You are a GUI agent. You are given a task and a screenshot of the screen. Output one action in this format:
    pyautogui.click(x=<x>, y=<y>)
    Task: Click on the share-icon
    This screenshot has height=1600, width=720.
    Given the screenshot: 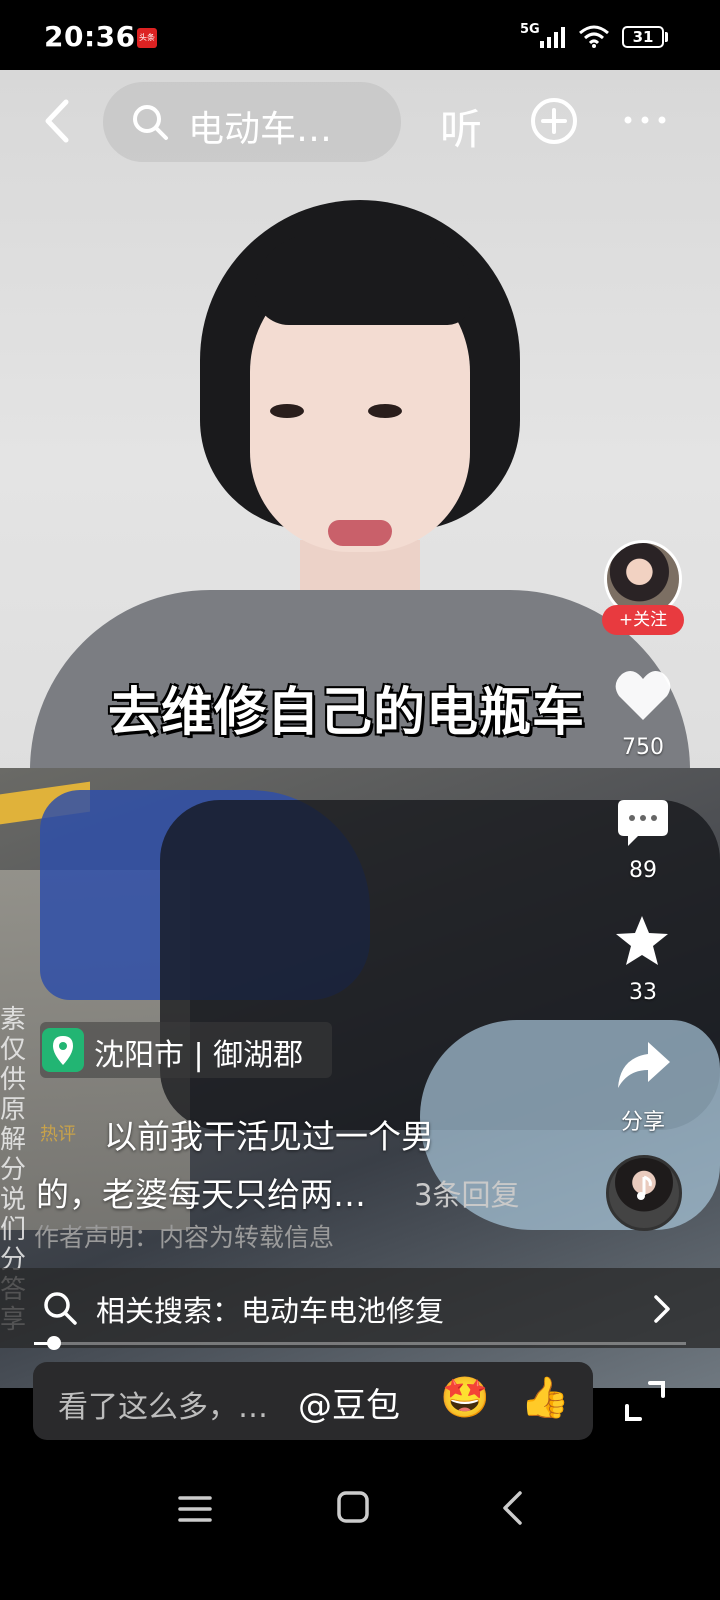 What is the action you would take?
    pyautogui.click(x=643, y=1066)
    